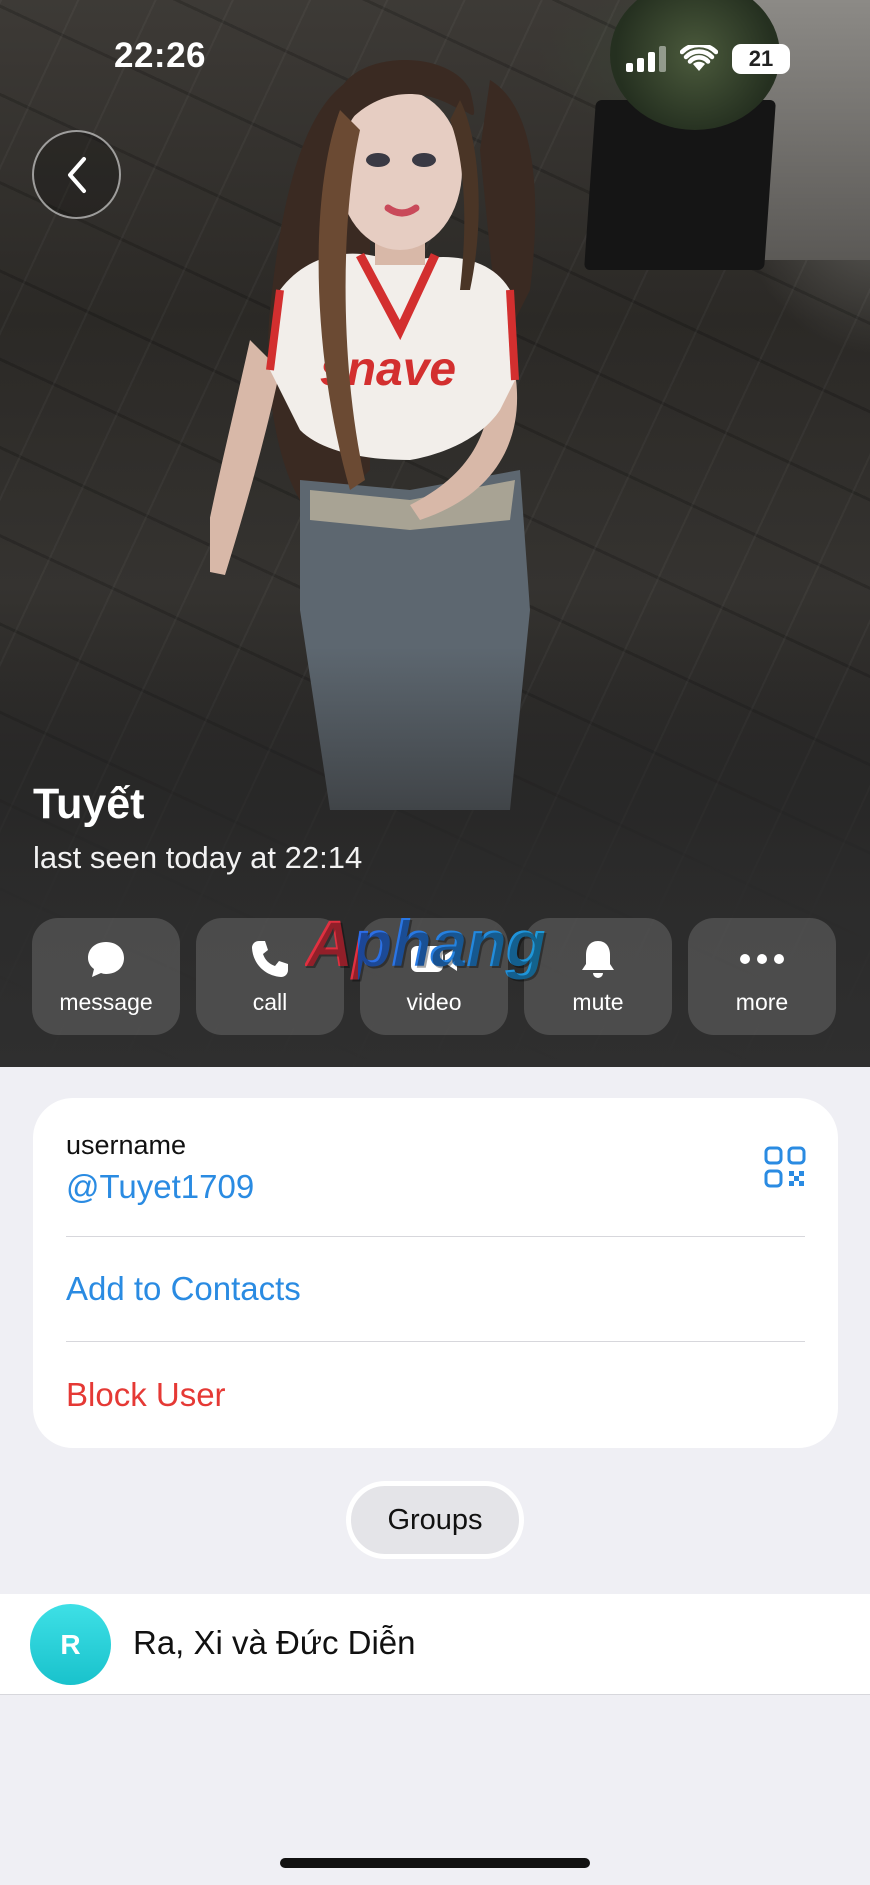  I want to click on back-button, so click(76, 174).